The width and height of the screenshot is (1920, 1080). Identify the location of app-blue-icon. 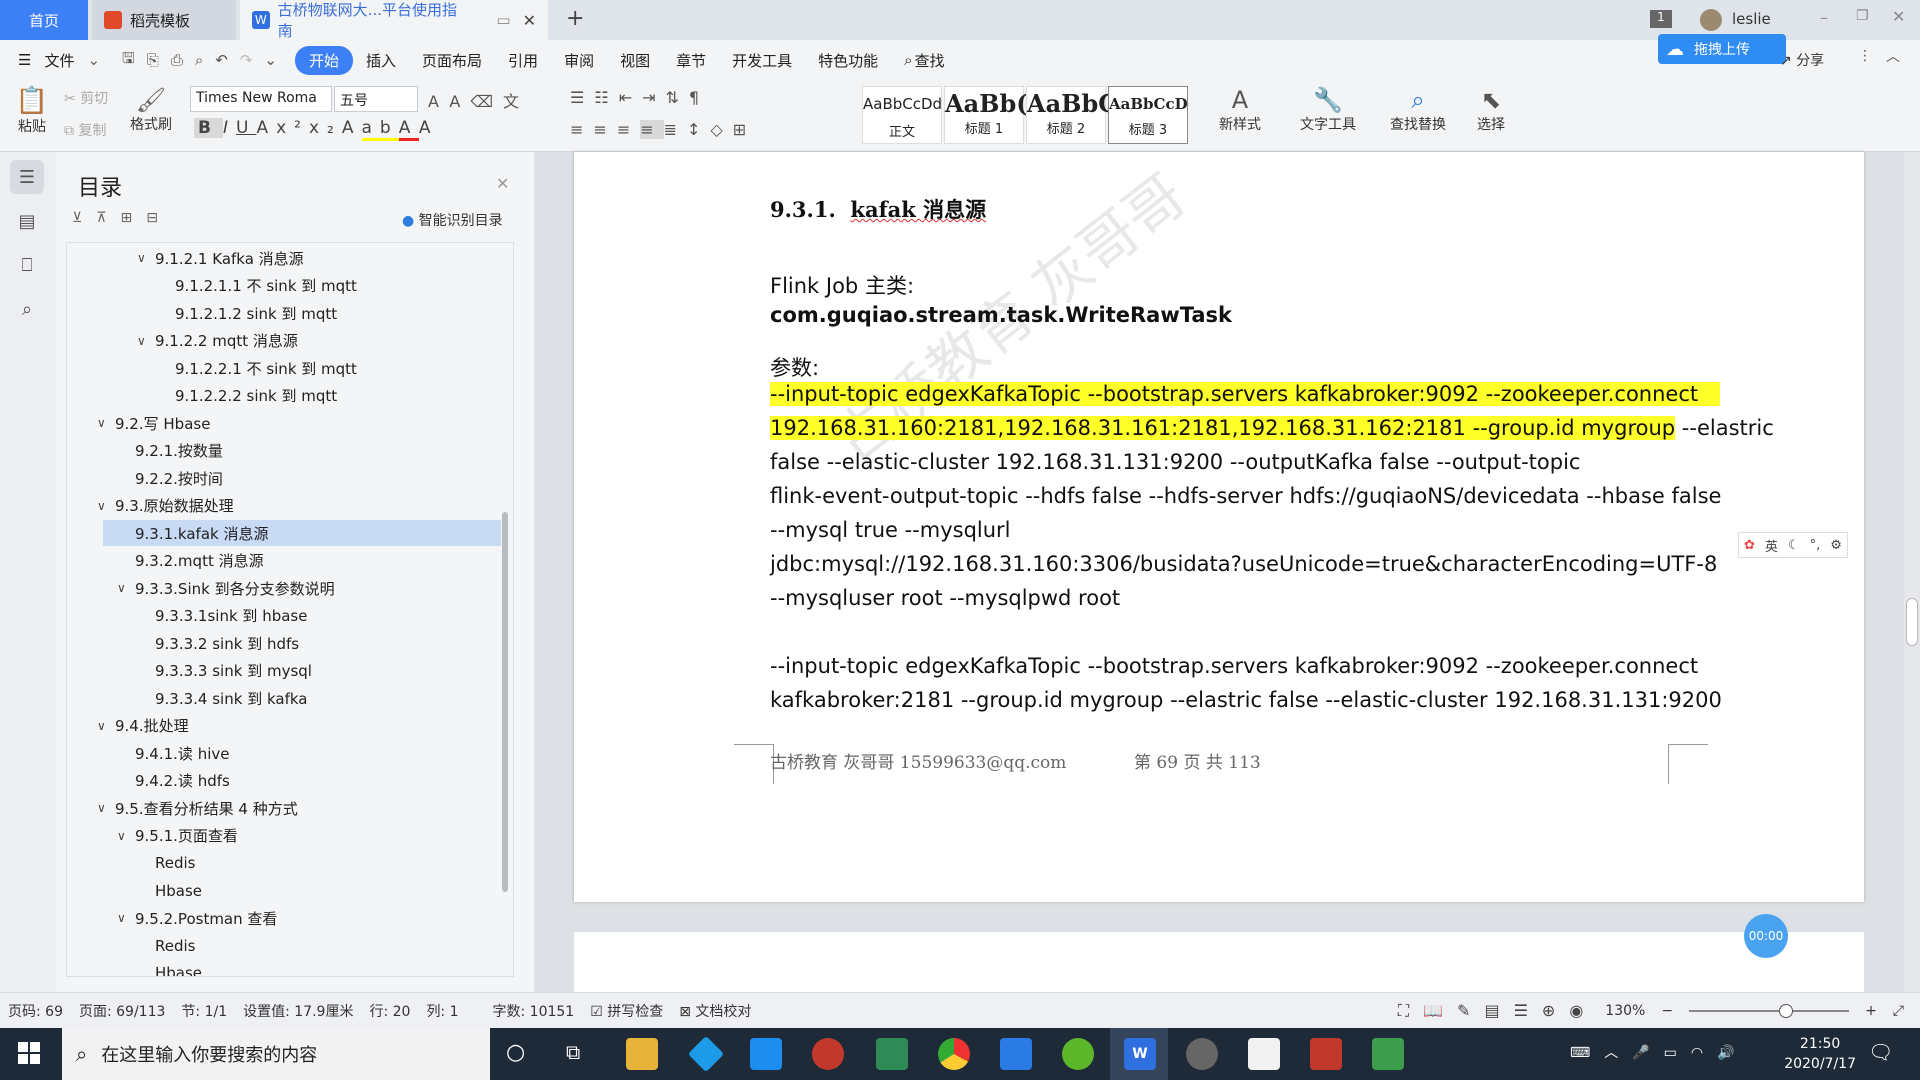
(766, 1054).